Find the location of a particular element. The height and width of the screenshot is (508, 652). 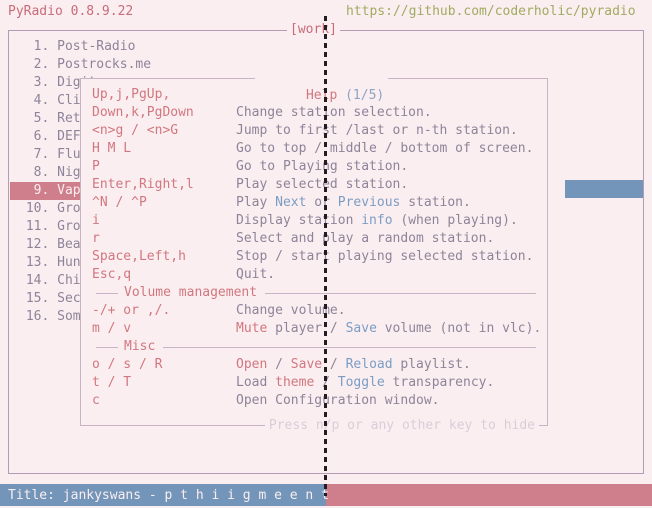

help-entry-description: Play selected station. is located at coordinates (322, 184).